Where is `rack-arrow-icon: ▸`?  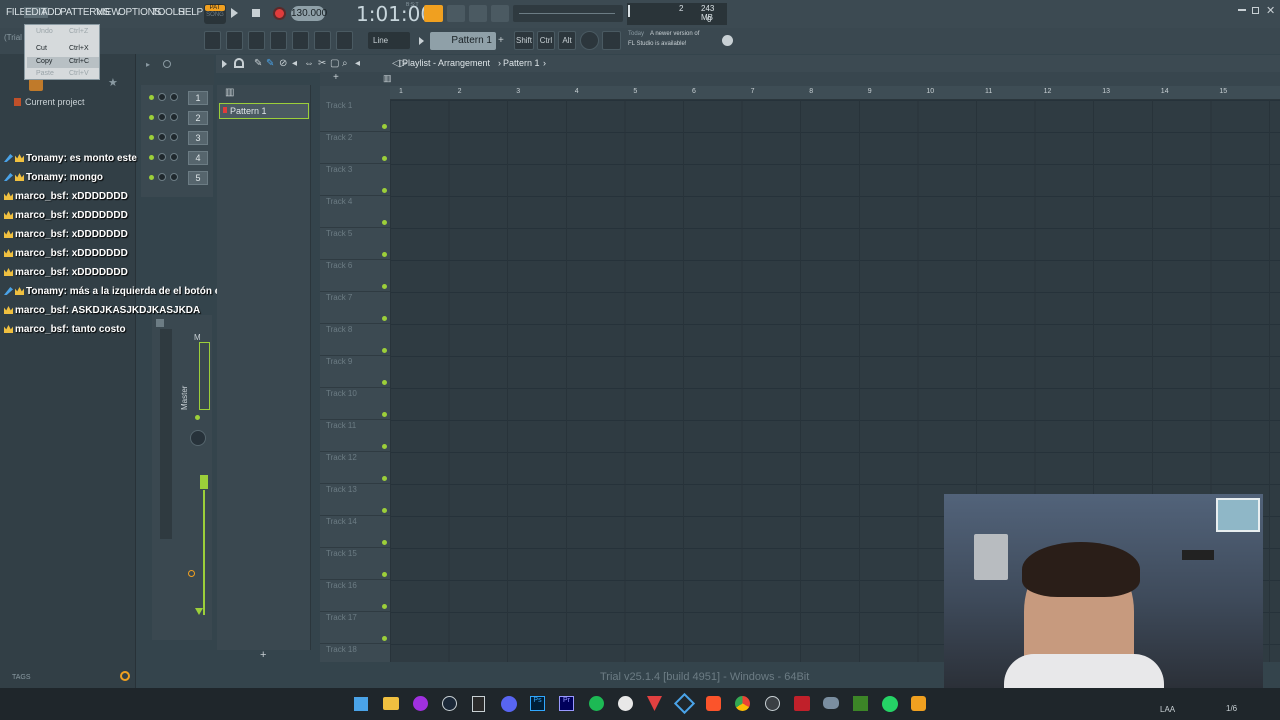 rack-arrow-icon: ▸ is located at coordinates (148, 64).